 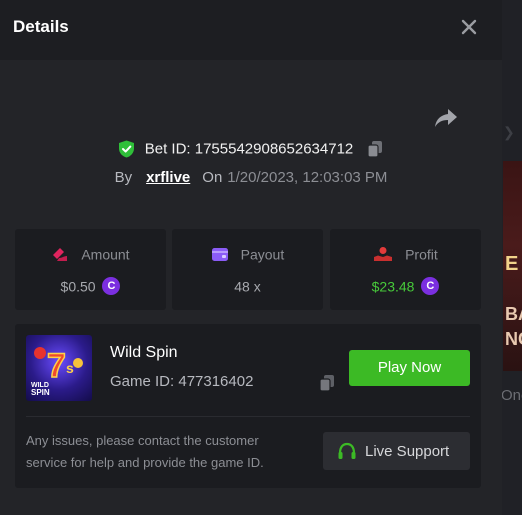 What do you see at coordinates (247, 269) in the screenshot?
I see `stat-payout: Payout 48 x` at bounding box center [247, 269].